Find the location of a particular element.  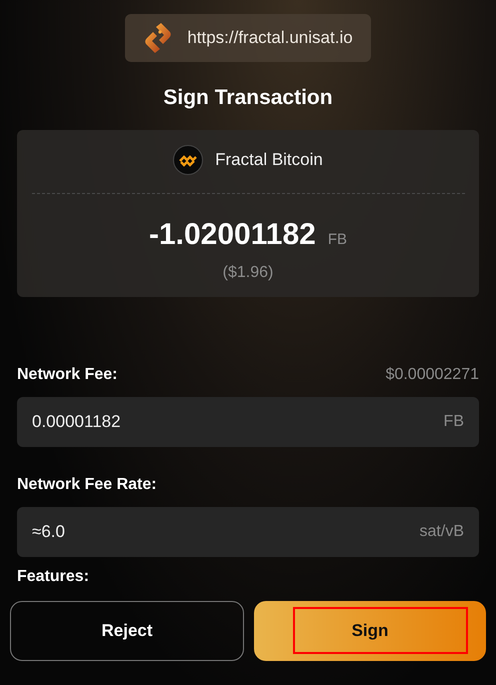

network-logo-icon is located at coordinates (188, 160).